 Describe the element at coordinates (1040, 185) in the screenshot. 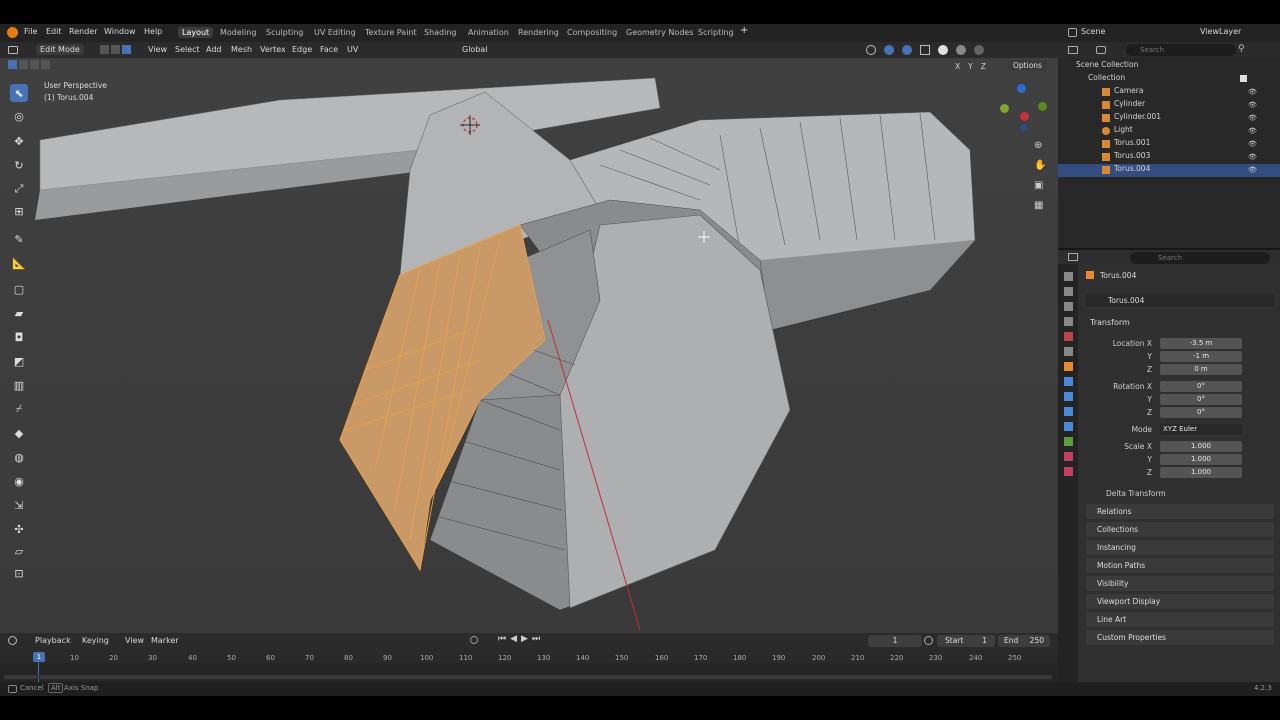

I see `camera-view-icon: ▣` at that location.